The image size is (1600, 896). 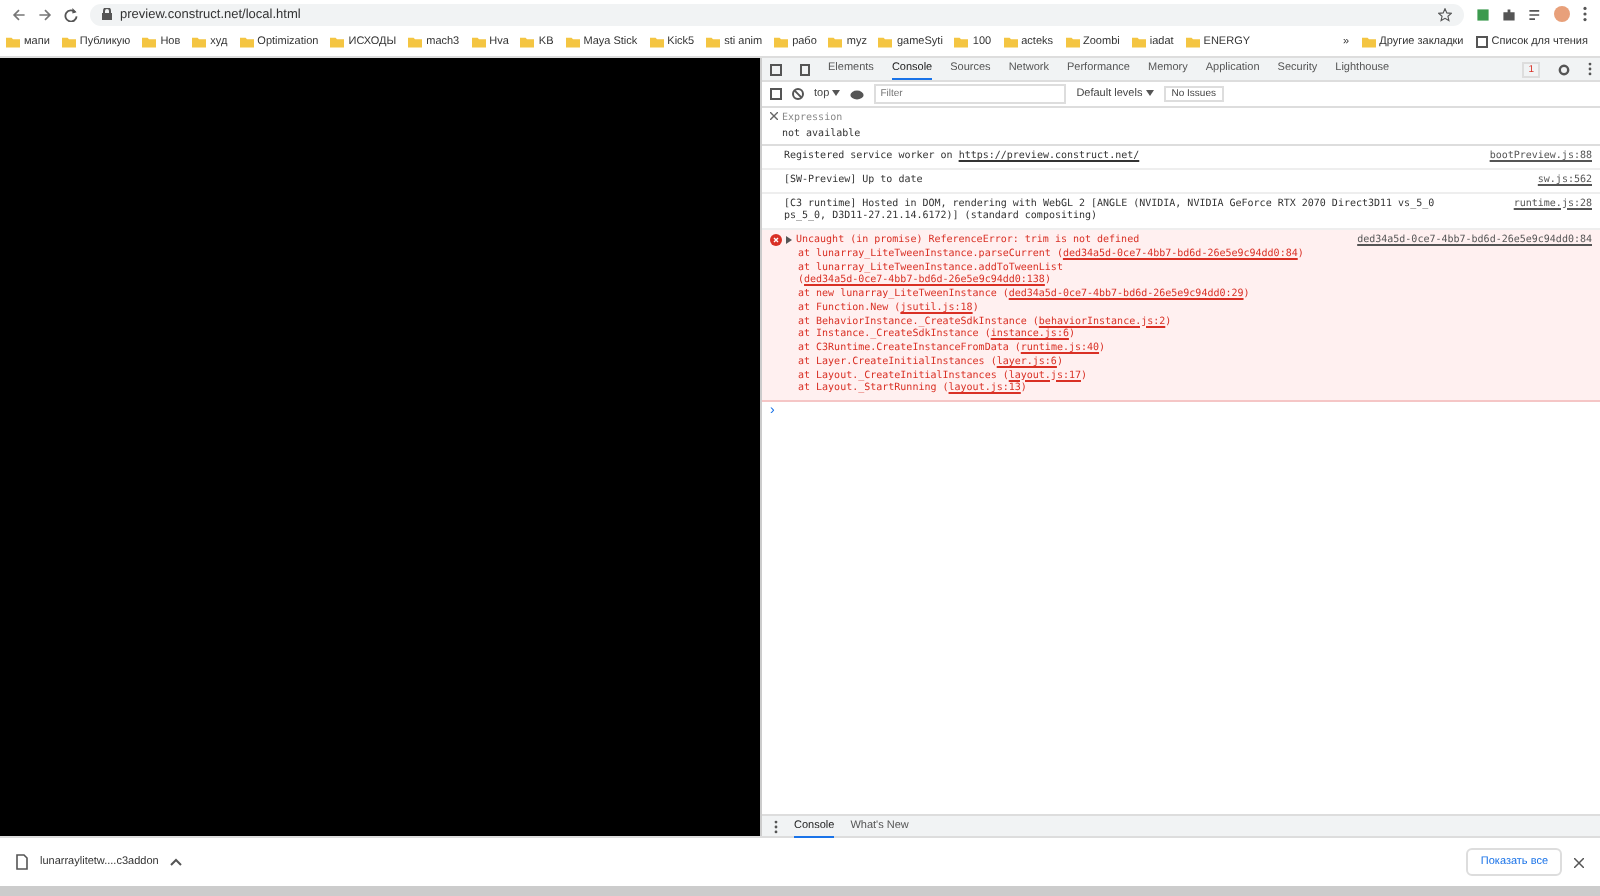 I want to click on settings-icon, so click(x=1564, y=69).